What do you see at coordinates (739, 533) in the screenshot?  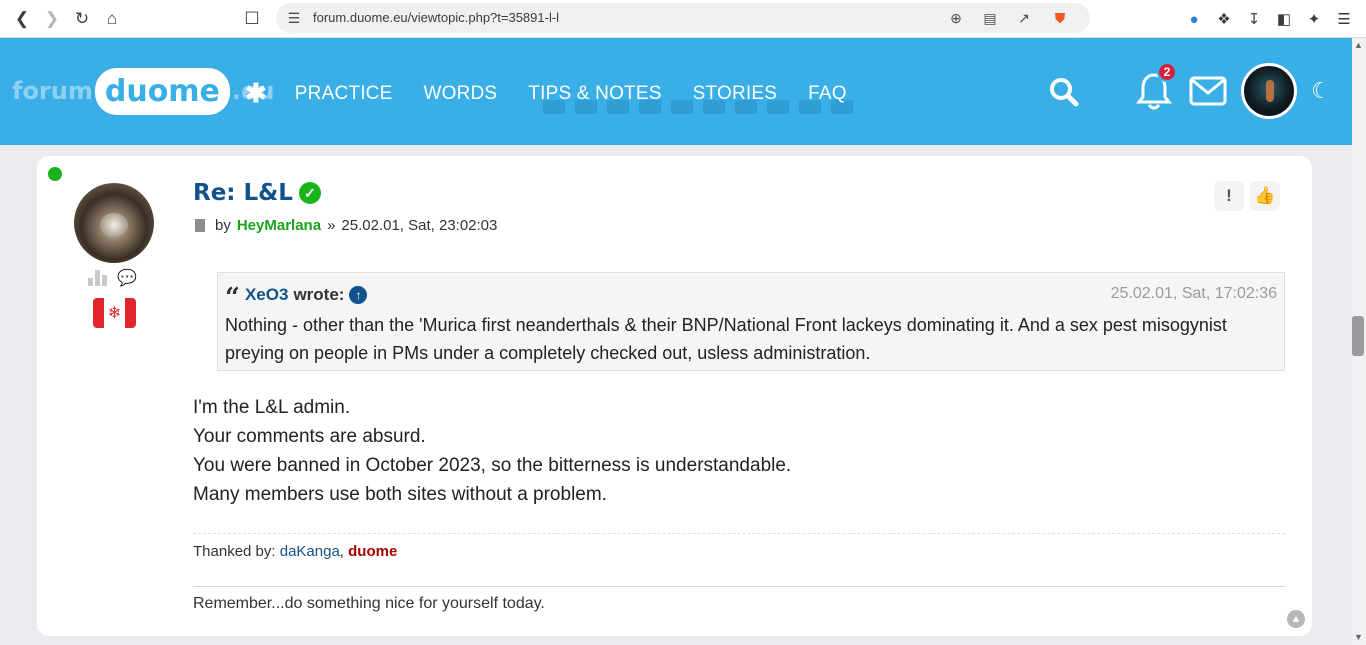 I see `divider` at bounding box center [739, 533].